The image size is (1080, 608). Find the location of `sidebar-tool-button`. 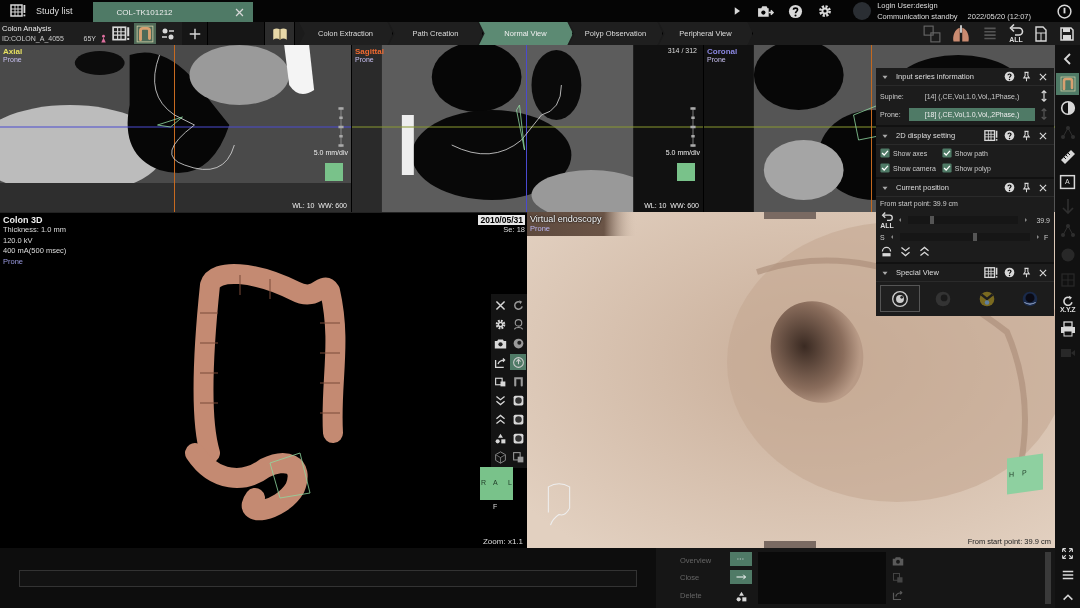

sidebar-tool-button is located at coordinates (1067, 83).